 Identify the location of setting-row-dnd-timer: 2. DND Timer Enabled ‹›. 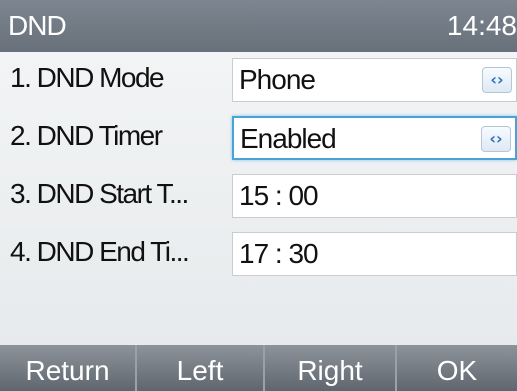
(258, 138).